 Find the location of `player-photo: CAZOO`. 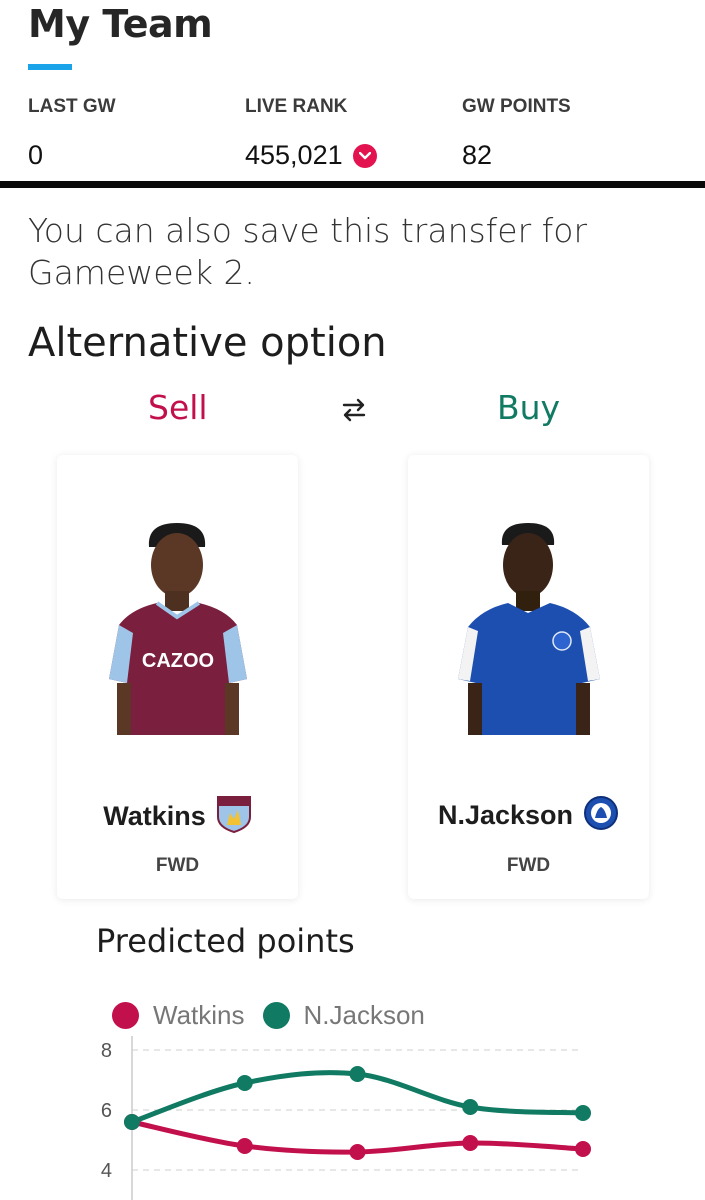

player-photo: CAZOO is located at coordinates (178, 629).